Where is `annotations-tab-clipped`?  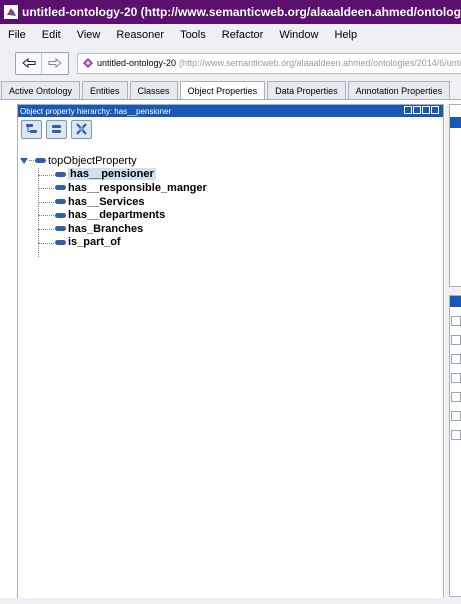
annotations-tab-clipped is located at coordinates (455, 111).